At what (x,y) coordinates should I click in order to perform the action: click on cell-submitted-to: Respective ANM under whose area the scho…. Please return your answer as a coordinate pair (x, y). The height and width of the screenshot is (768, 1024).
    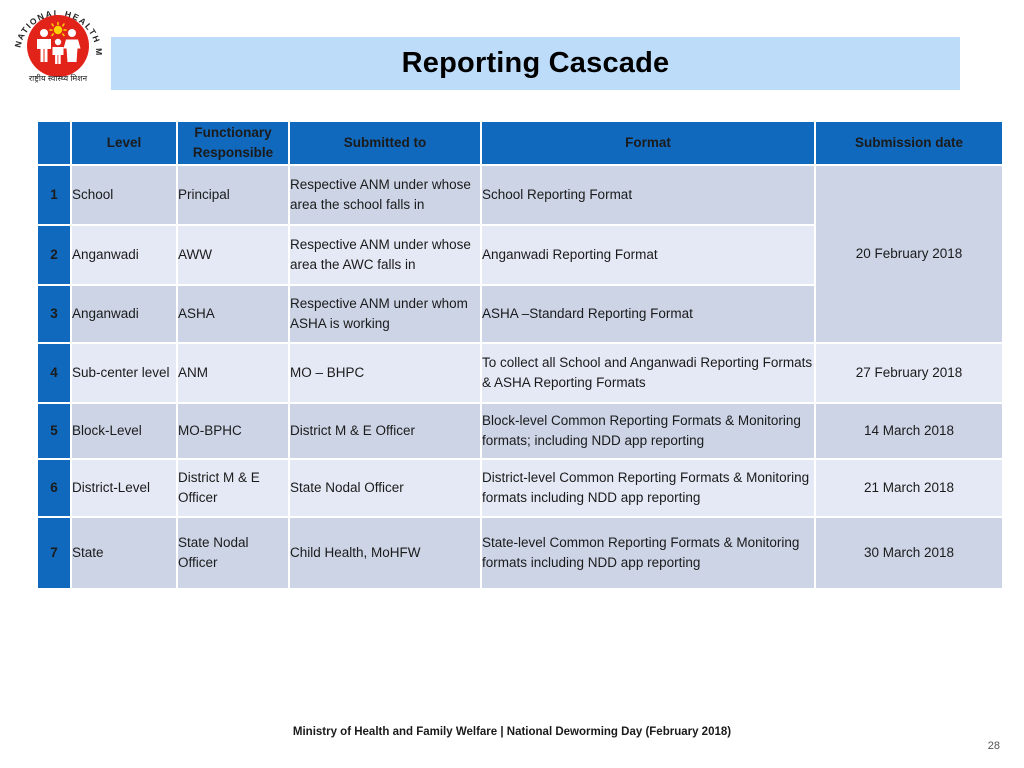
    Looking at the image, I should click on (385, 195).